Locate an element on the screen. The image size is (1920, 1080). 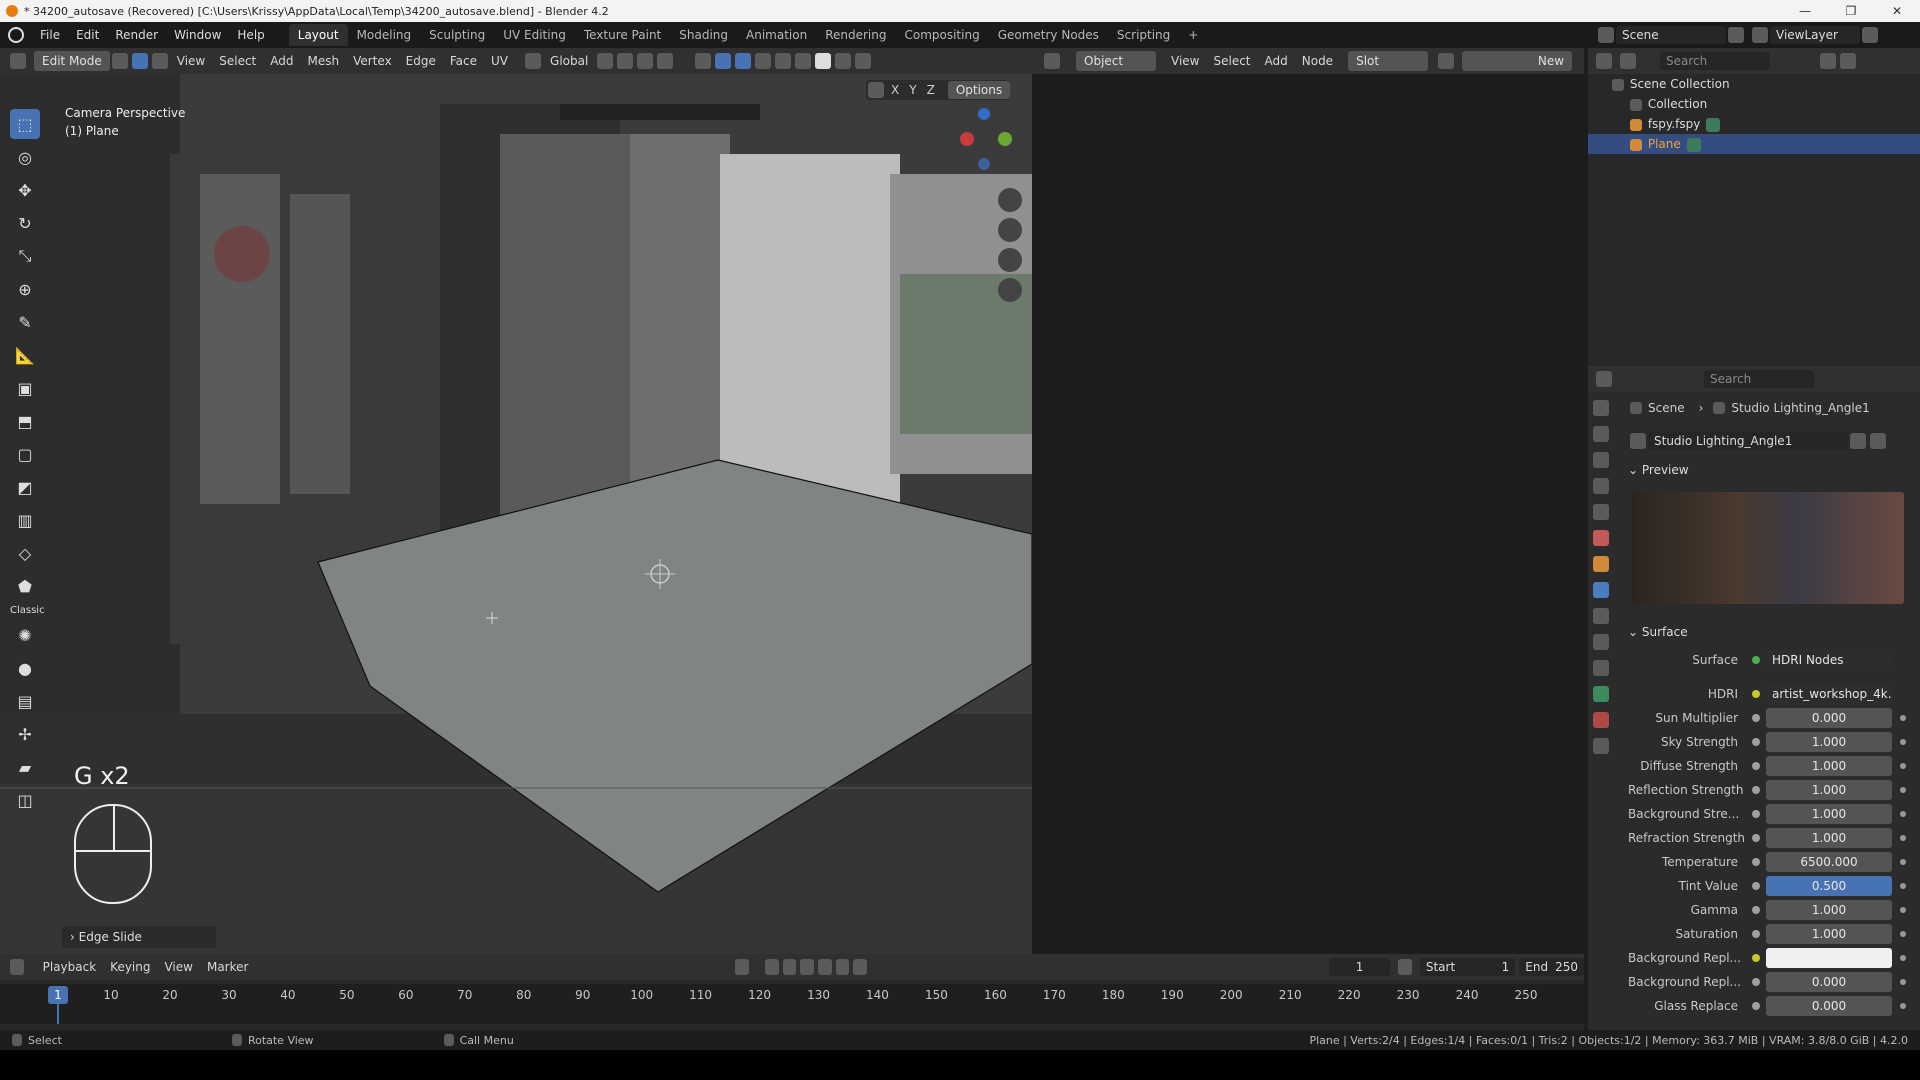
menu-file: File is located at coordinates (50, 35).